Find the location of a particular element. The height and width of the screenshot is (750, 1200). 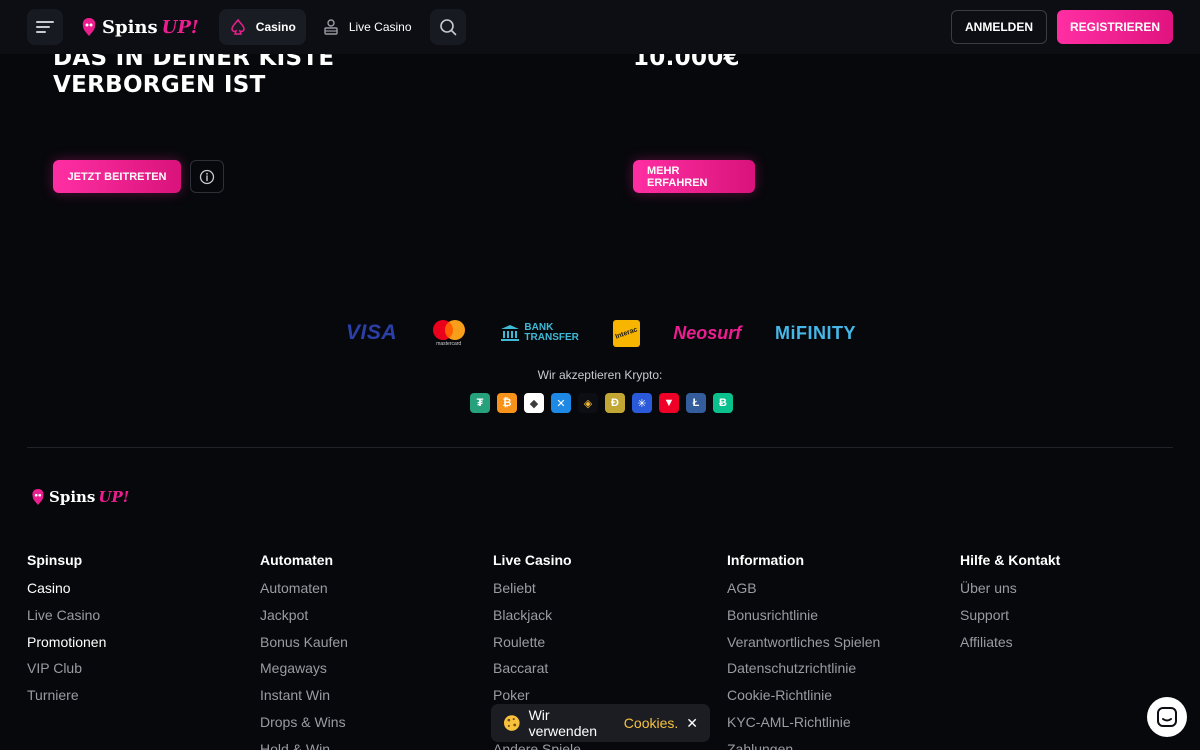

chat-icon is located at coordinates (1167, 717).